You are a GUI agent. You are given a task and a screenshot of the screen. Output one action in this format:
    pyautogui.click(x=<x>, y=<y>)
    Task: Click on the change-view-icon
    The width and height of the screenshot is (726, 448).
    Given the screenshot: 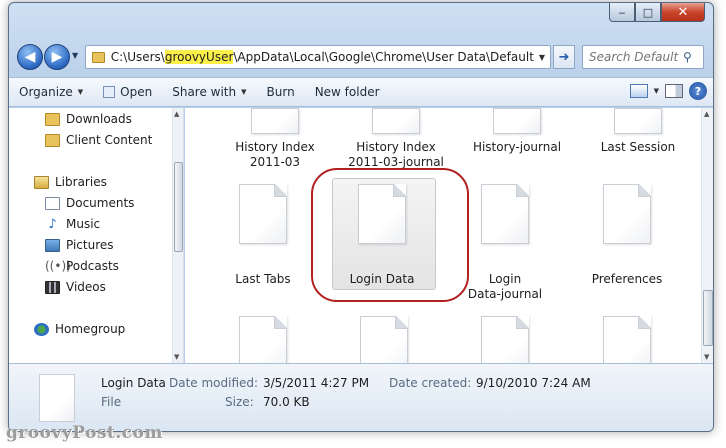 What is the action you would take?
    pyautogui.click(x=638, y=91)
    